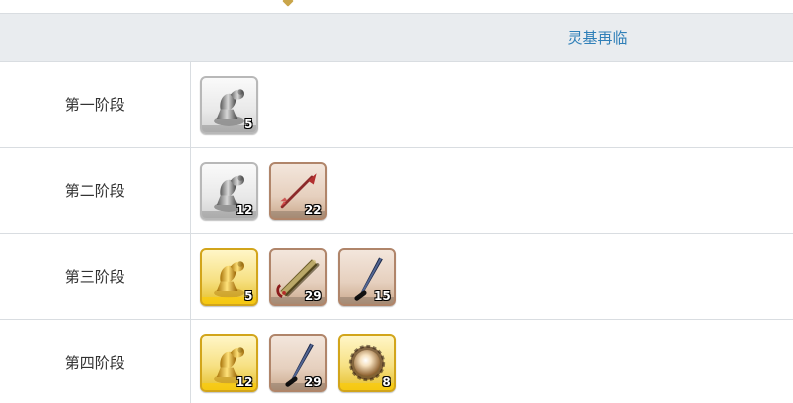 This screenshot has height=403, width=793. I want to click on stage-label: 第一阶段, so click(95, 104).